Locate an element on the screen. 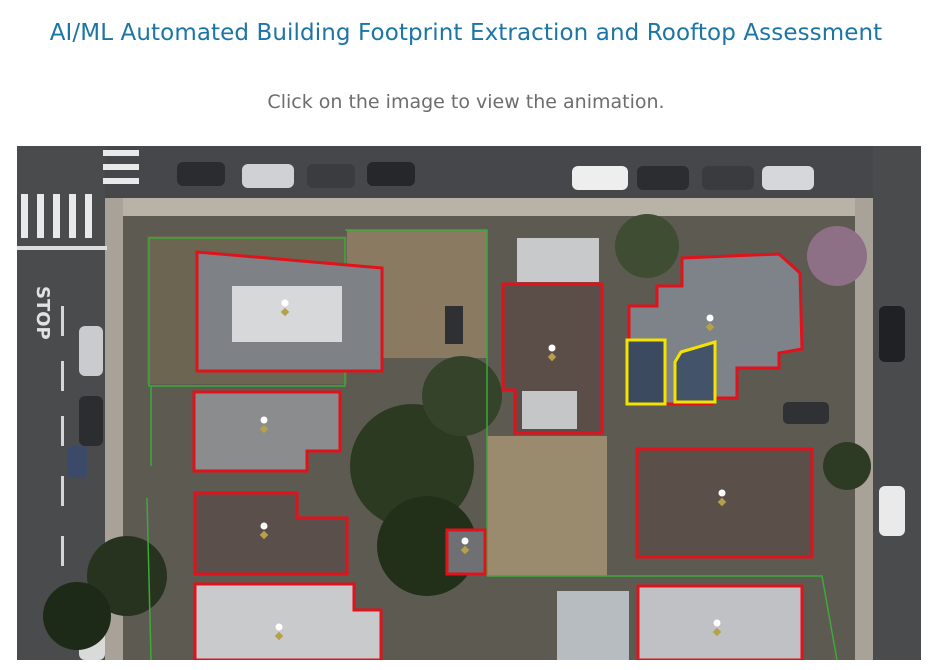  top-sidewalk is located at coordinates (489, 207).